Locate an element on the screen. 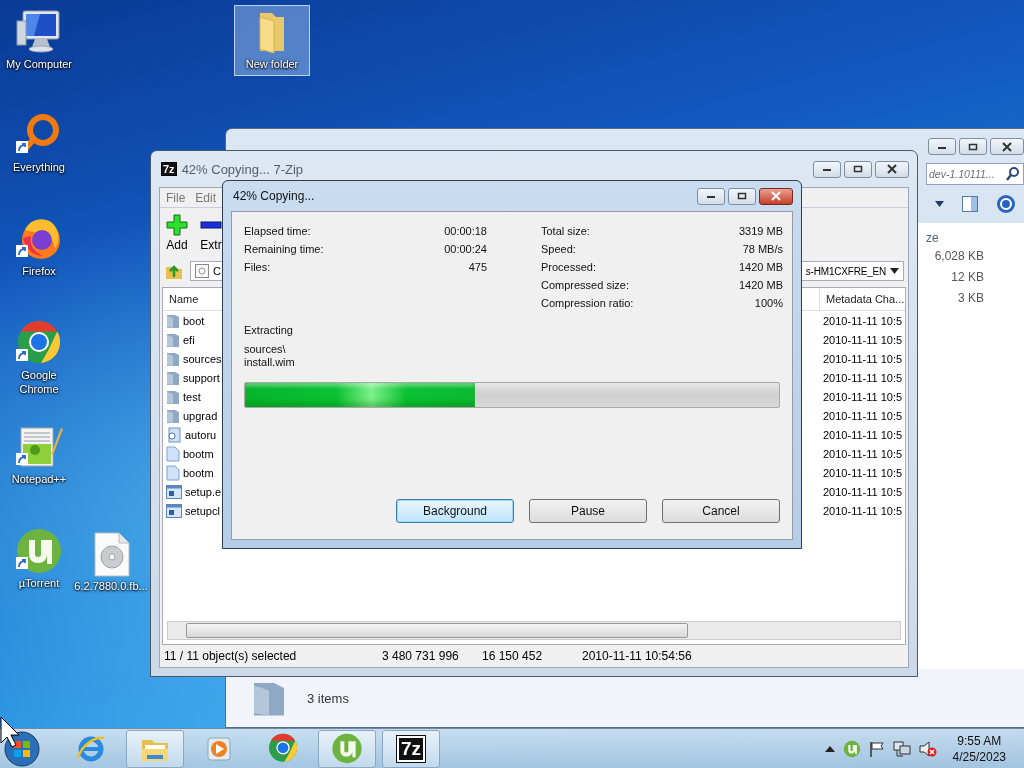 The width and height of the screenshot is (1024, 768). mouse-cursor-icon is located at coordinates (10, 732).